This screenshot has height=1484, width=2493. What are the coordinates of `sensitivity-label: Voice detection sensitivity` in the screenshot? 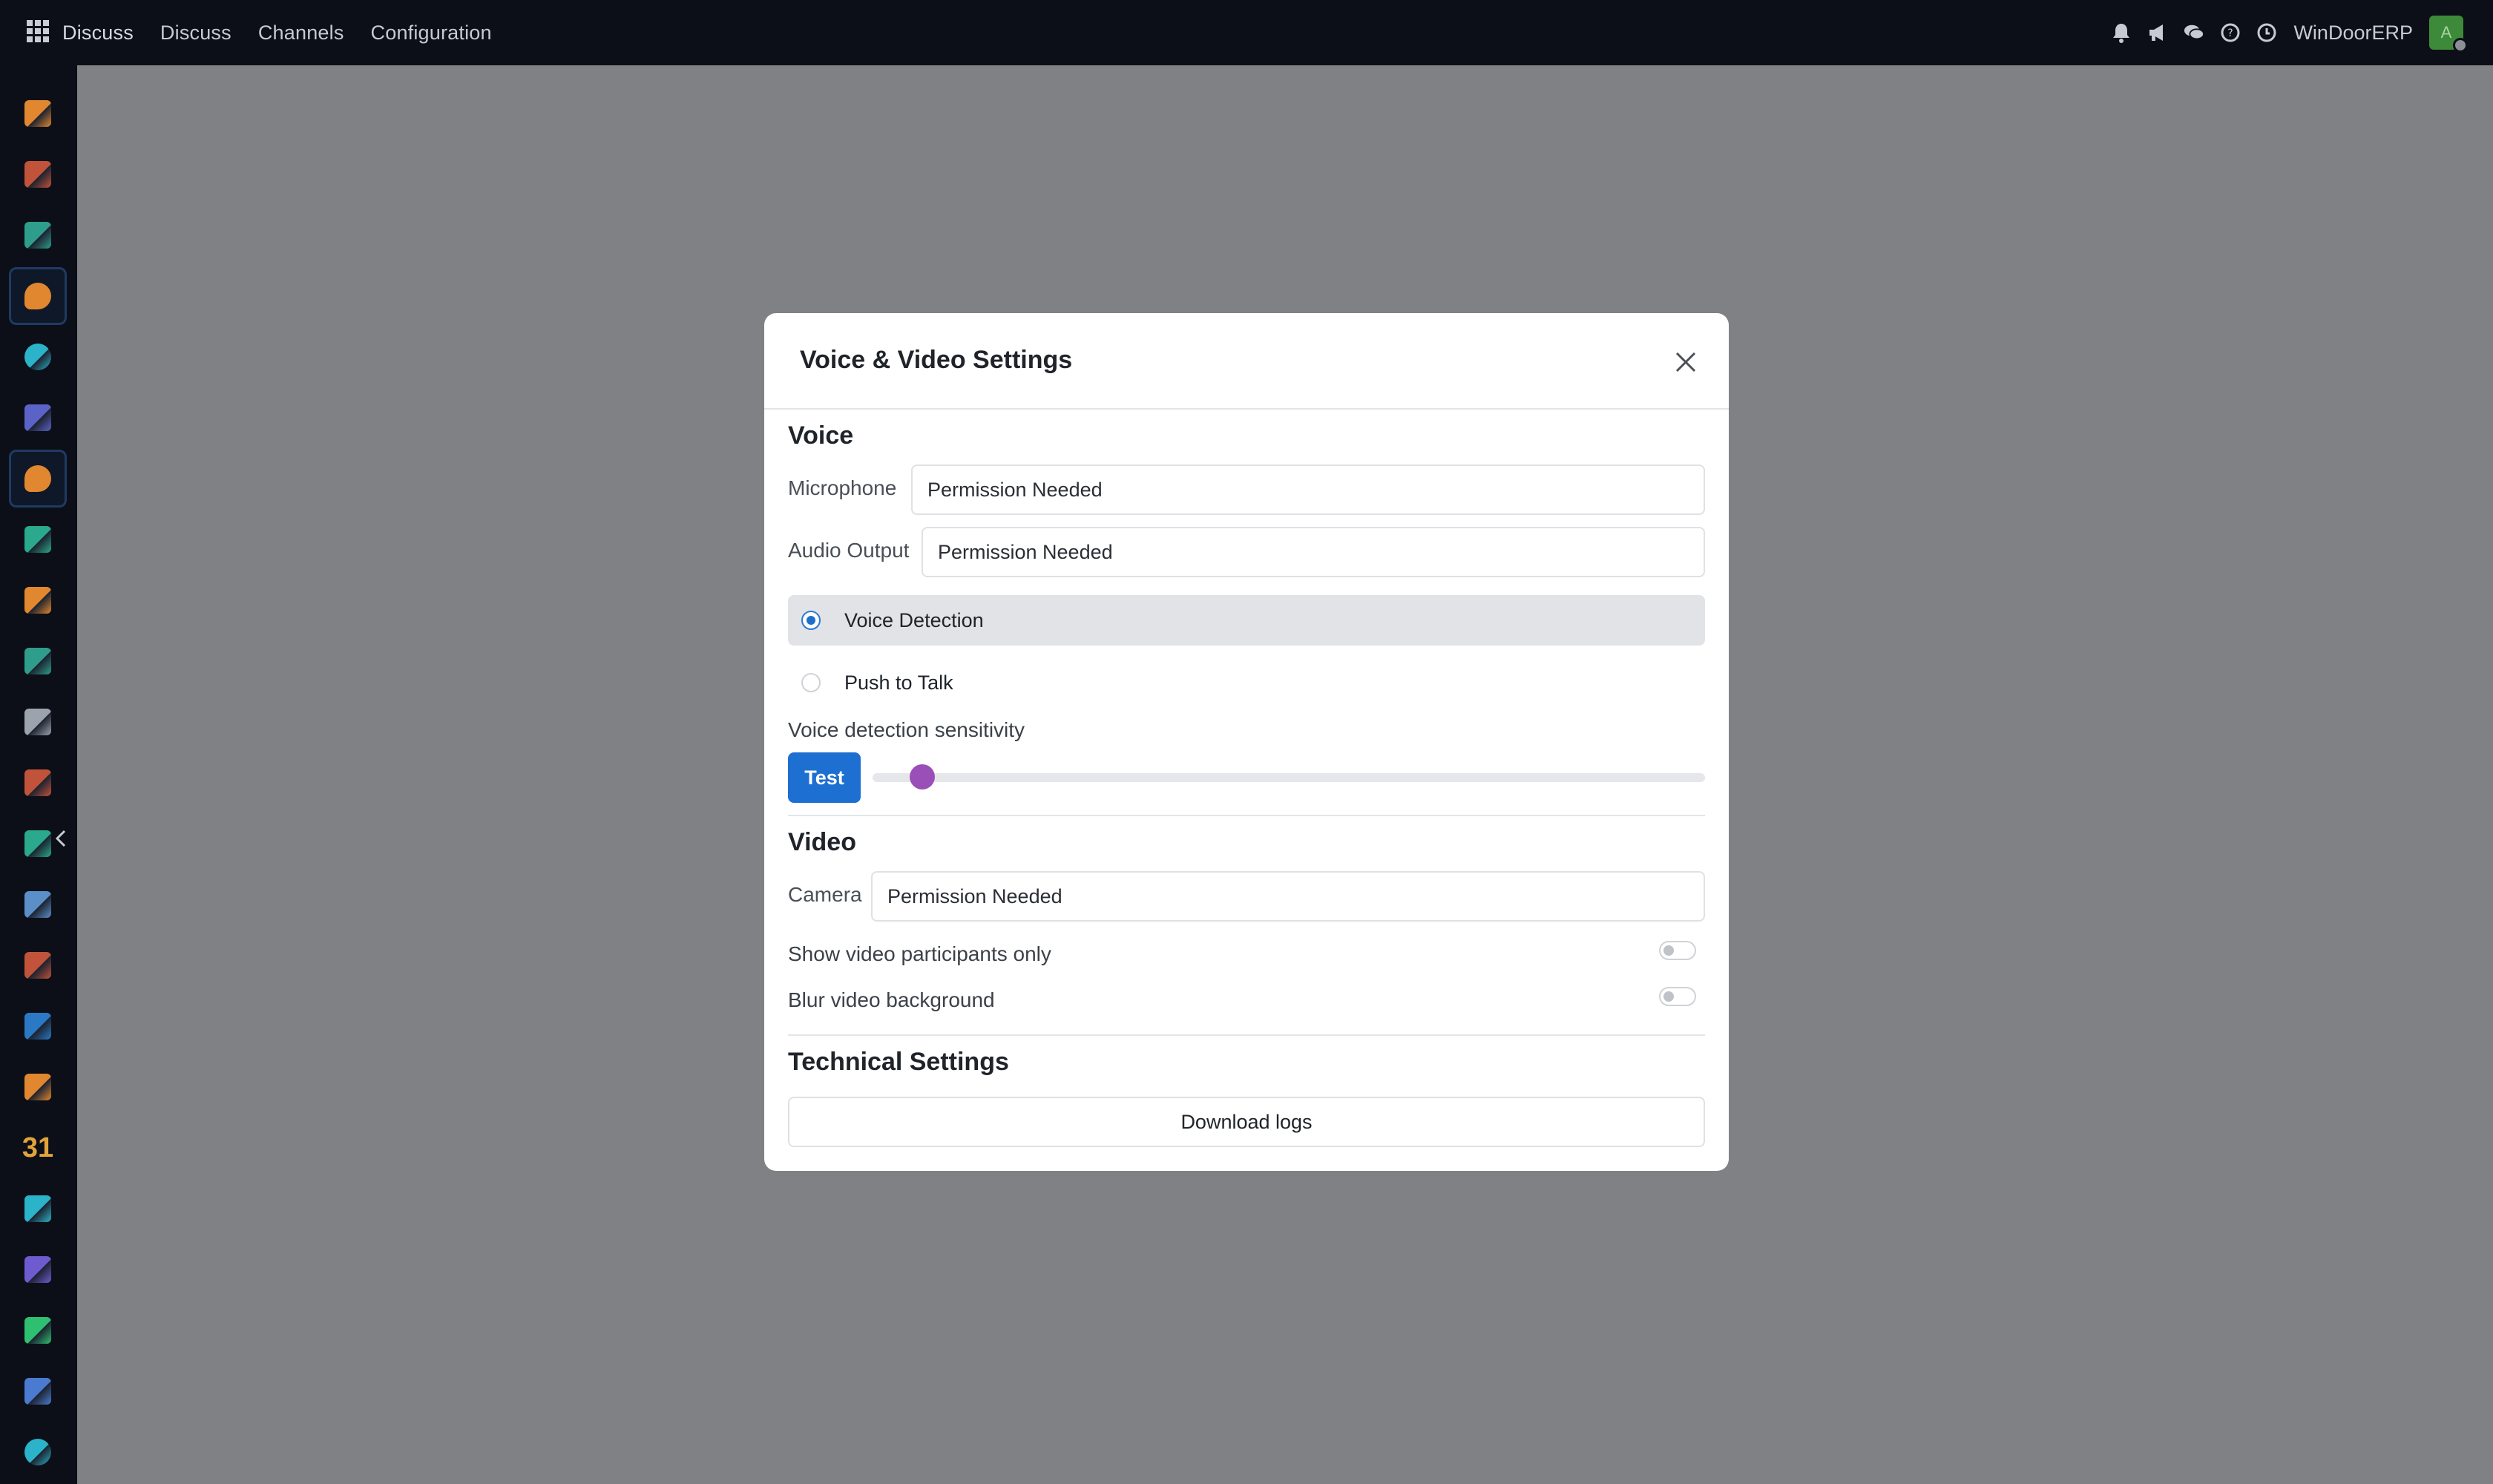 It's located at (906, 729).